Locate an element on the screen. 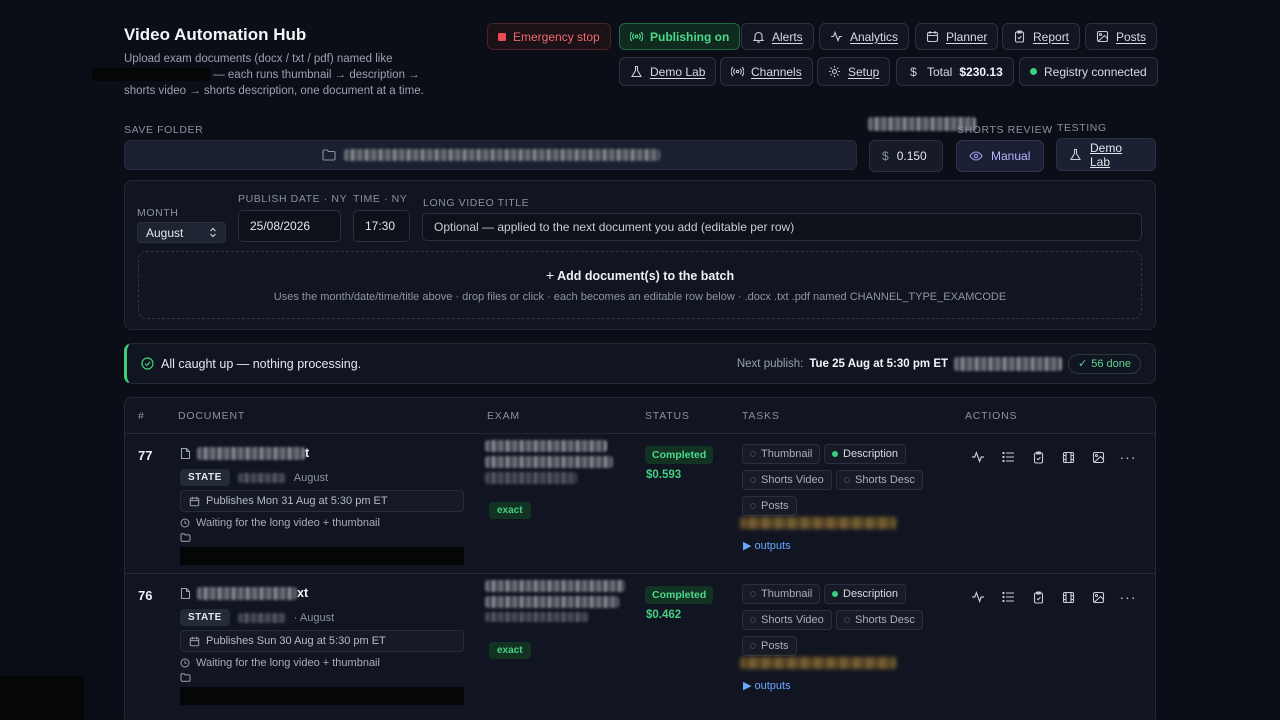 This screenshot has height=720, width=1280. analytics-button: Analytics is located at coordinates (864, 36).